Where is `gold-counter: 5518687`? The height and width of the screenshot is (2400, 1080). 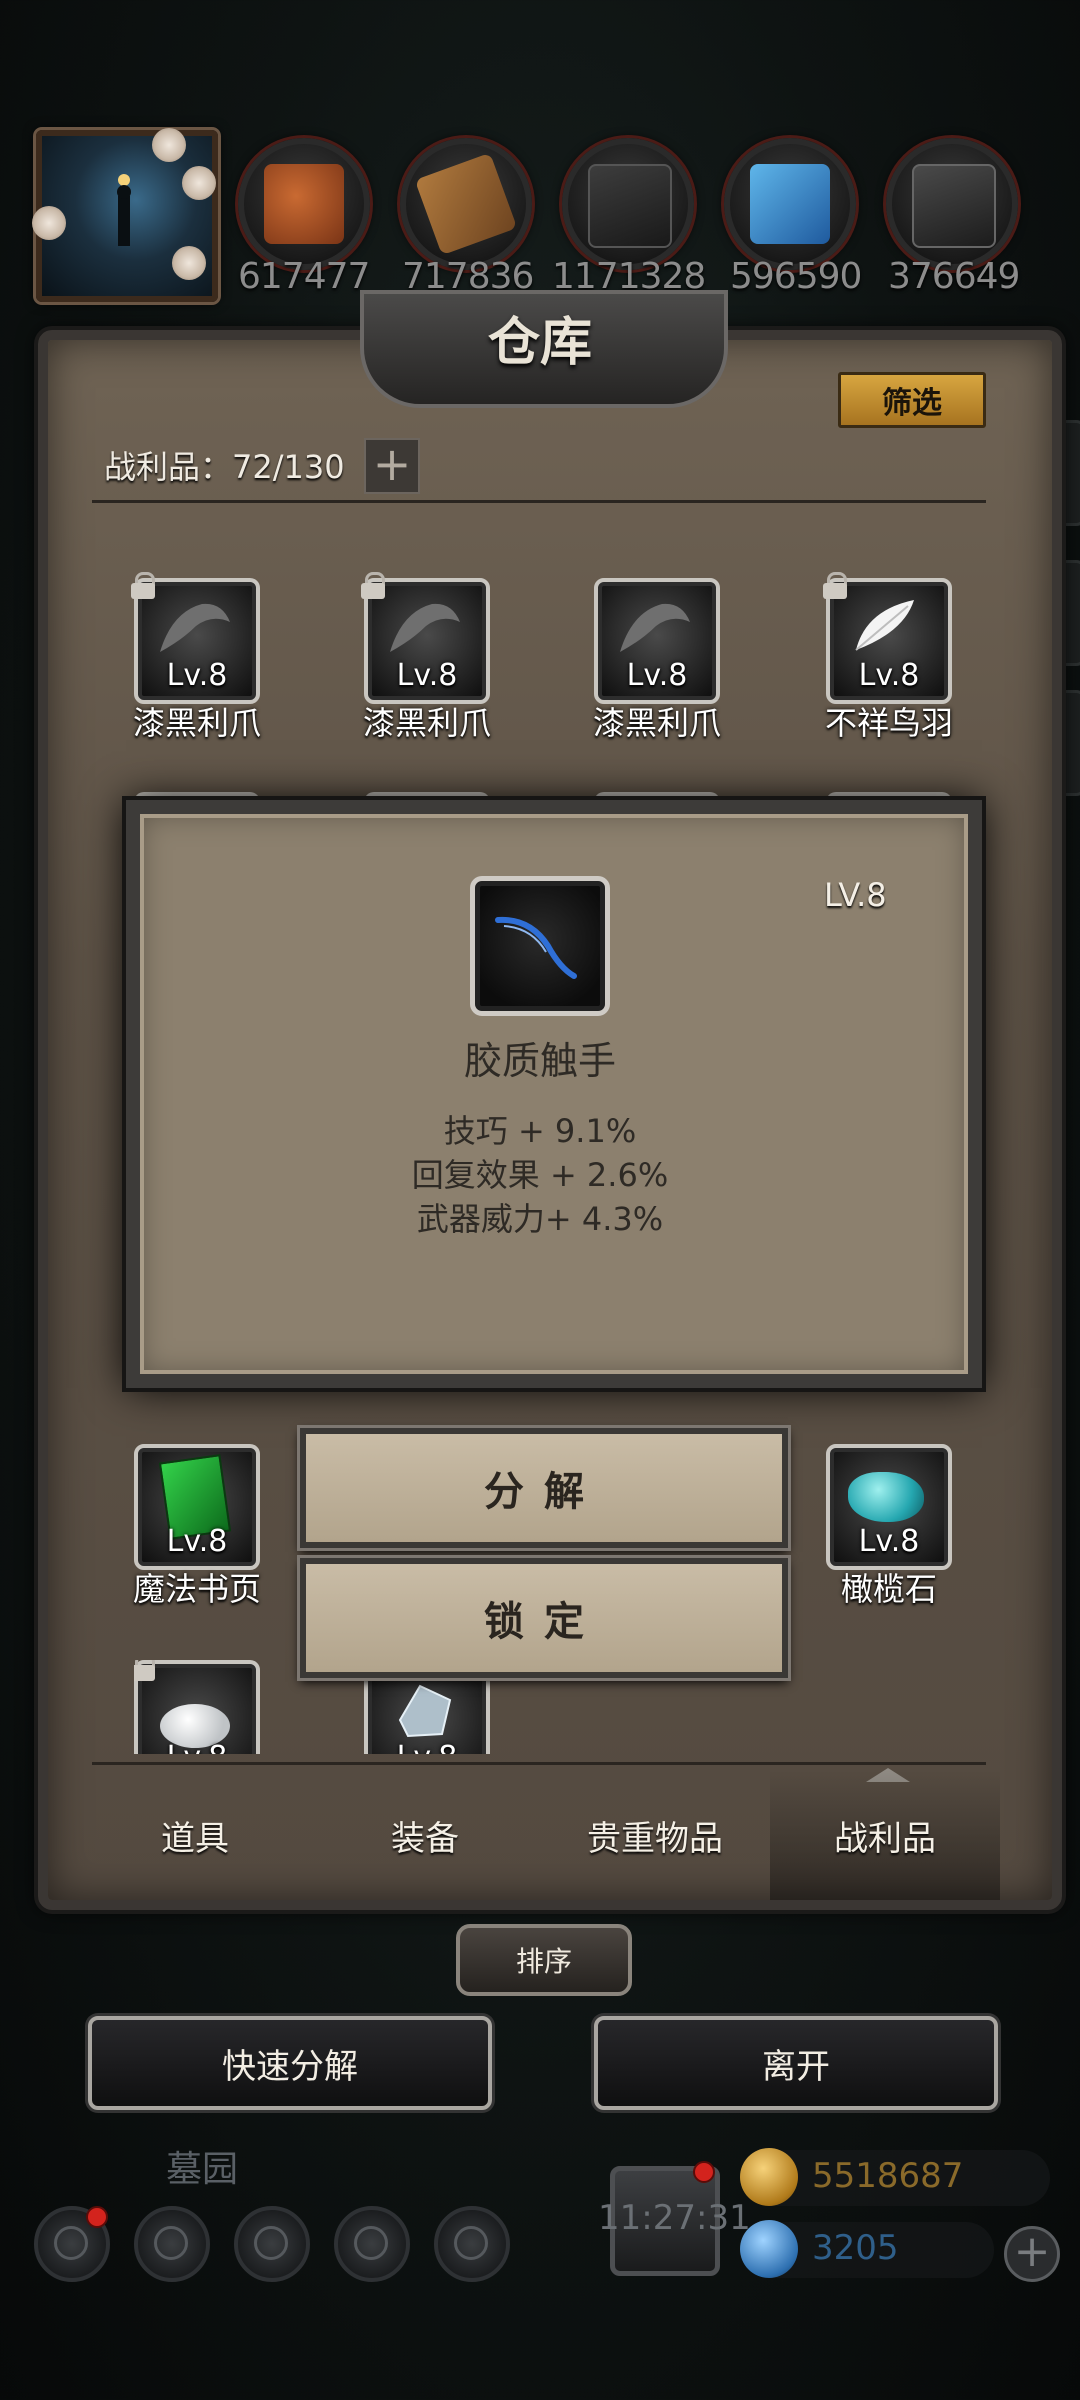 gold-counter: 5518687 is located at coordinates (895, 2177).